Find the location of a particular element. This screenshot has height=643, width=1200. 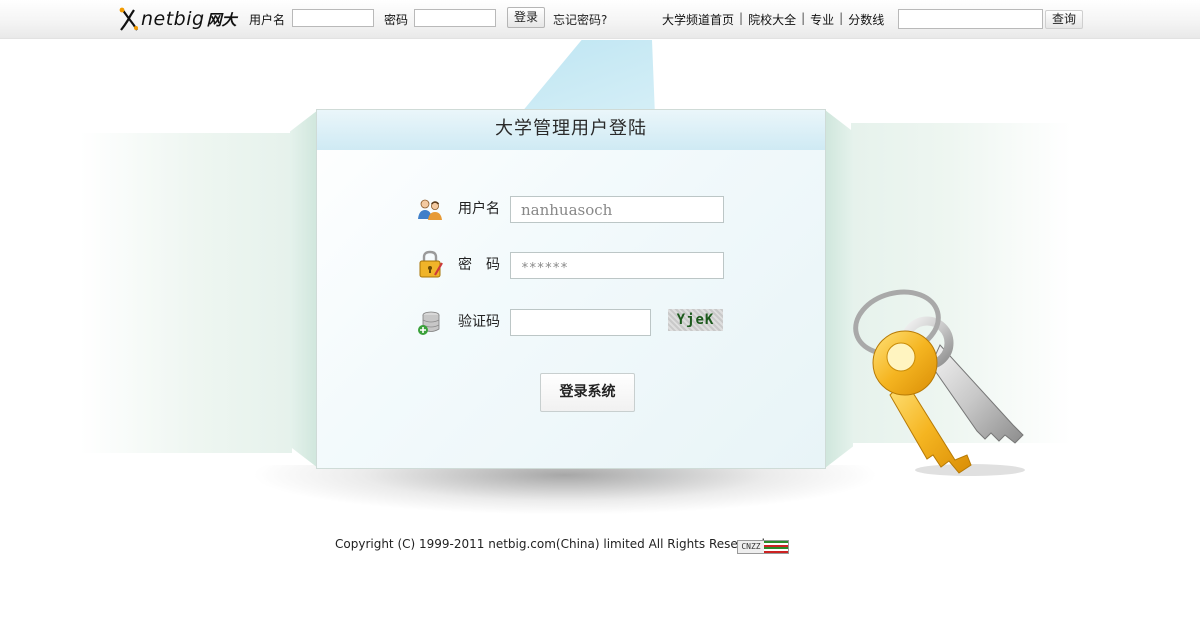

forgot-password-link: 忘记密码? is located at coordinates (580, 19).